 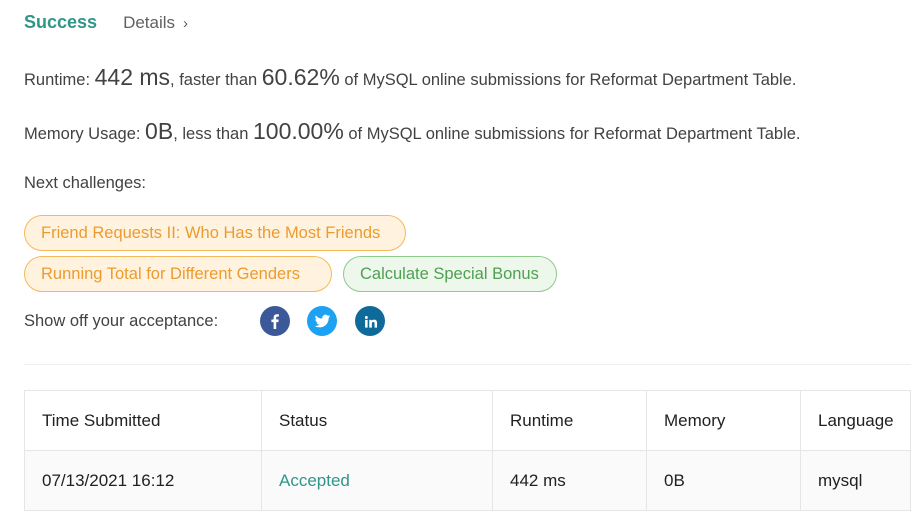 What do you see at coordinates (132, 77) in the screenshot?
I see `runtime-value: 442 ms` at bounding box center [132, 77].